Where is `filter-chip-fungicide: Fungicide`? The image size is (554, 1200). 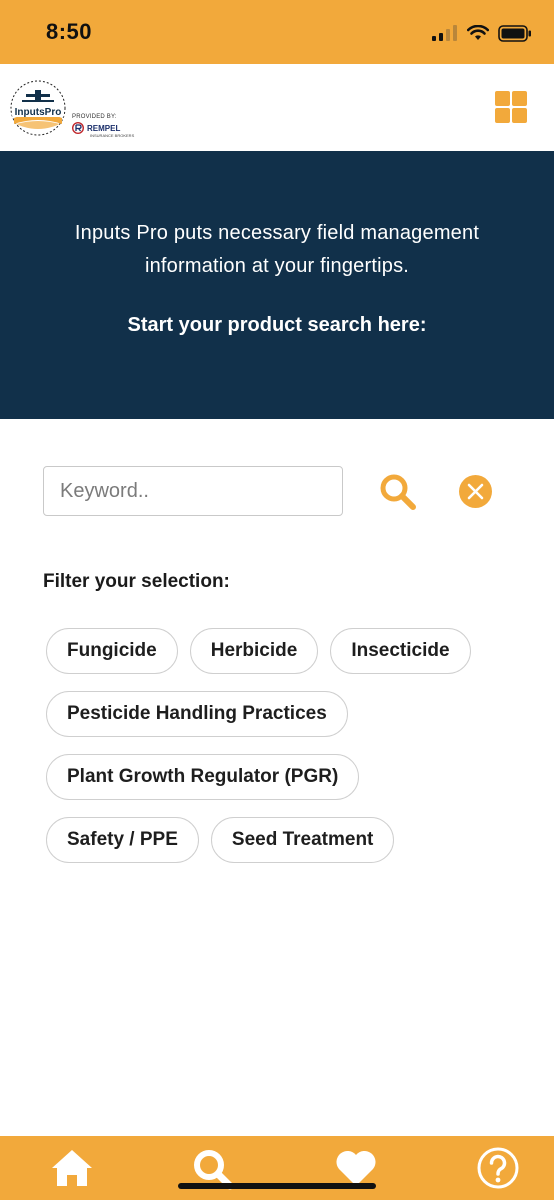 filter-chip-fungicide: Fungicide is located at coordinates (112, 651).